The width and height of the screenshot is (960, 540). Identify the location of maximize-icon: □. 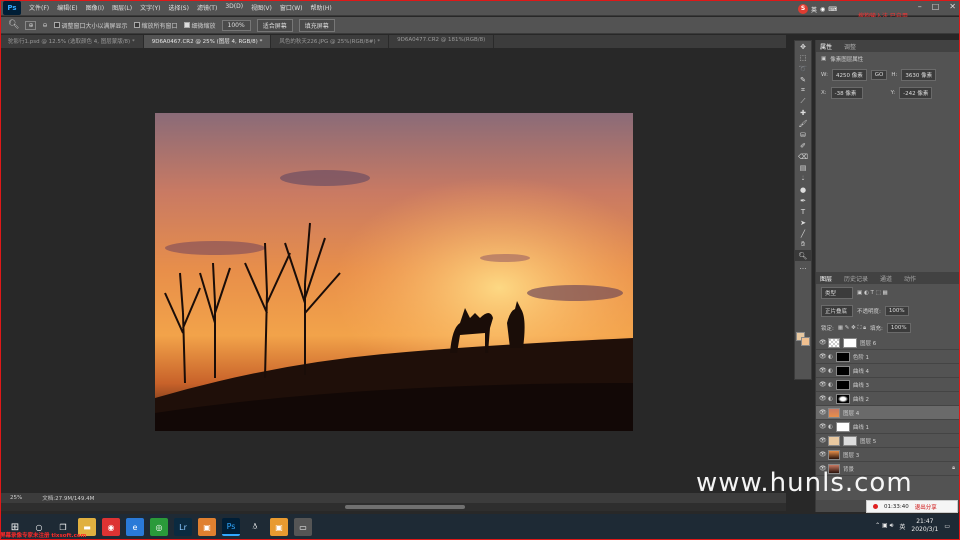
(936, 6).